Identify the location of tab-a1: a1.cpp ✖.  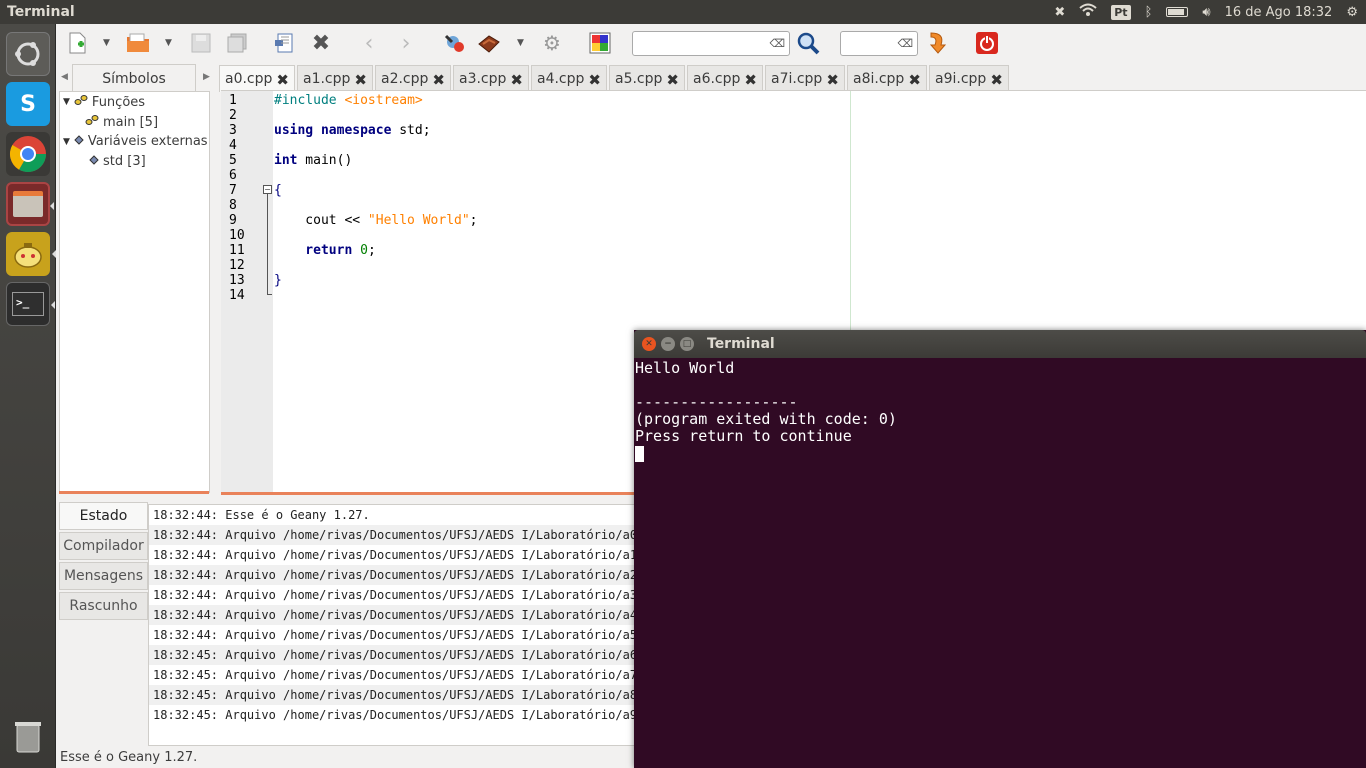
(335, 78).